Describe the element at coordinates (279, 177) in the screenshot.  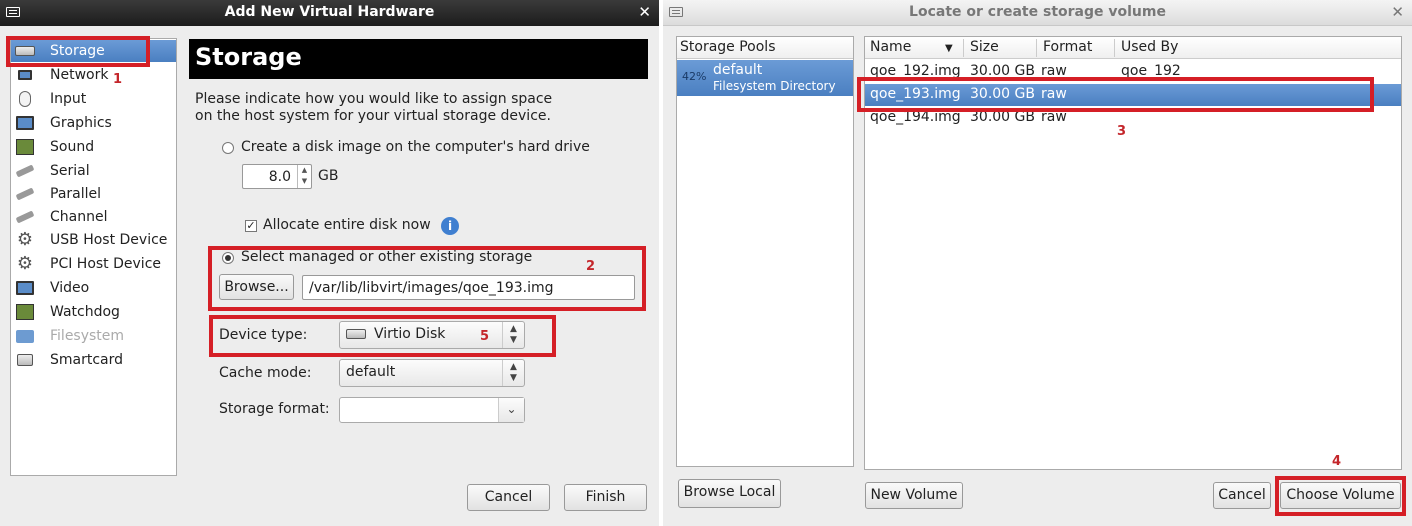
I see `disk-size-value: 8.0` at that location.